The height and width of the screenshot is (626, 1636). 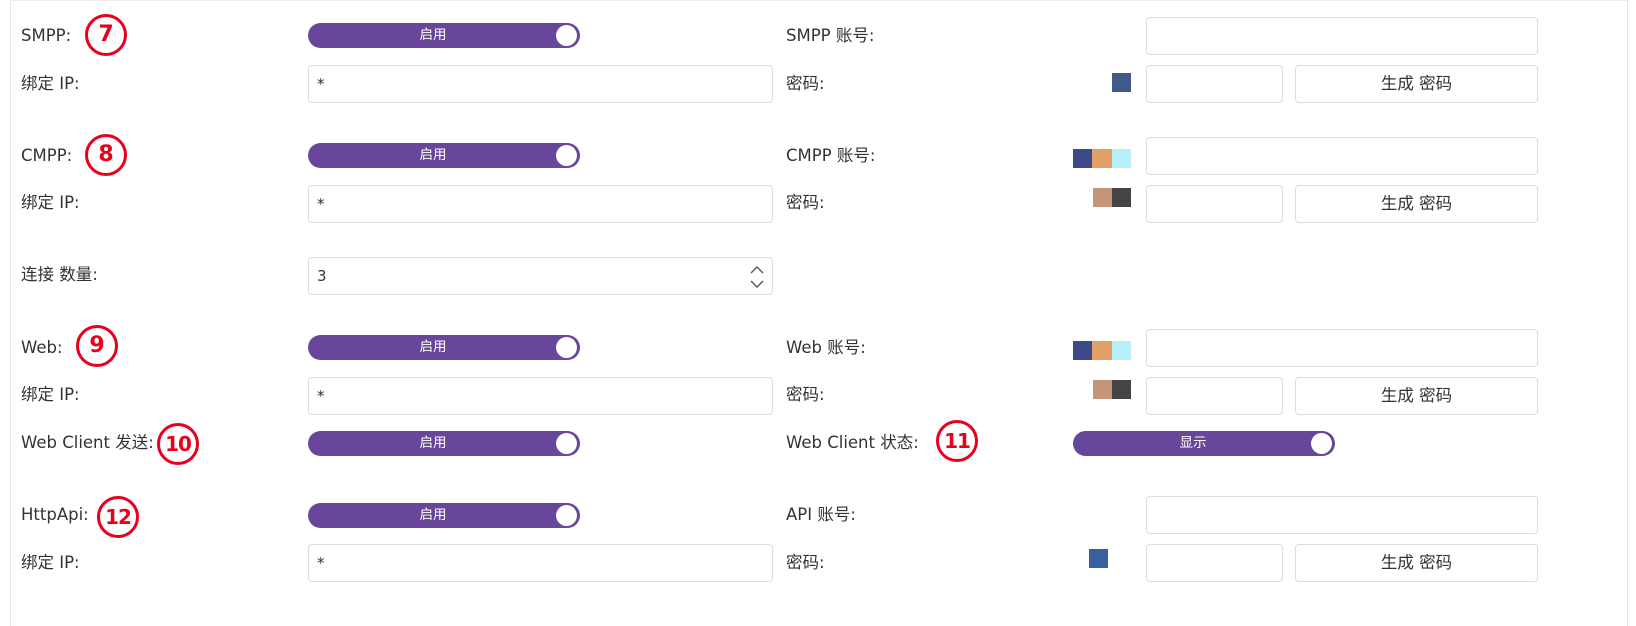 What do you see at coordinates (59, 274) in the screenshot?
I see `connection-count-label: 连接 数量:` at bounding box center [59, 274].